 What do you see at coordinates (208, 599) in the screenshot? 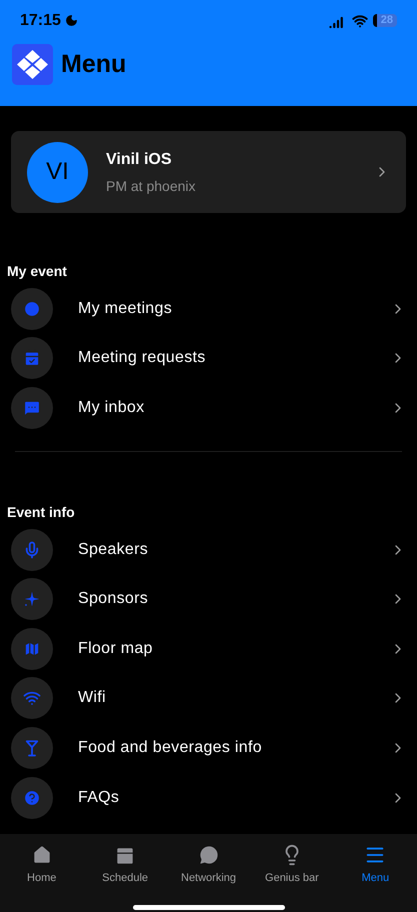
I see `menu-item: Sponsors` at bounding box center [208, 599].